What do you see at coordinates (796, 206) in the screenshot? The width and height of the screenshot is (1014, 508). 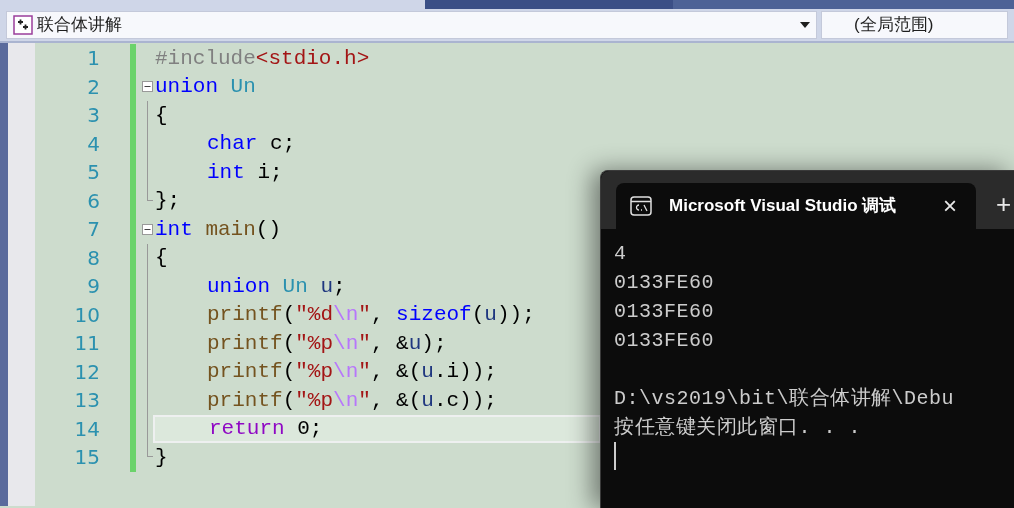 I see `console-tab: Microsoft Visual Studio 调试 ×` at bounding box center [796, 206].